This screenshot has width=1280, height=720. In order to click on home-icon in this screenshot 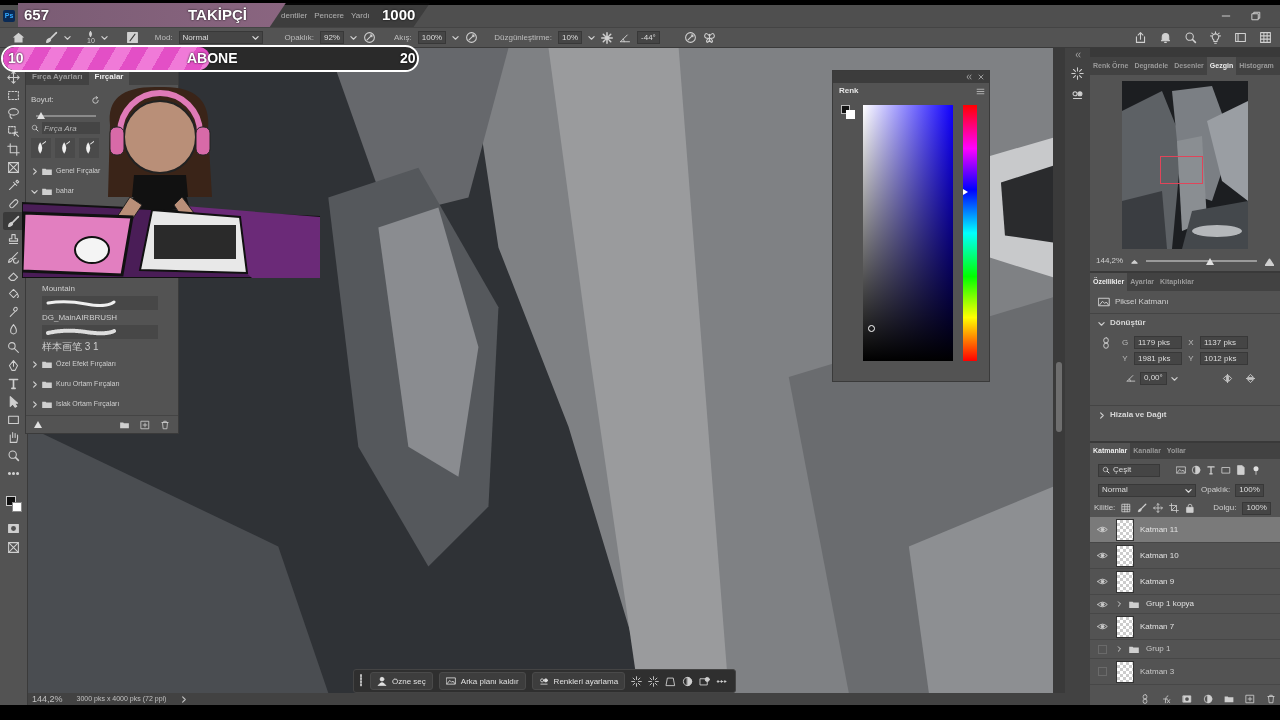, I will do `click(18, 37)`.